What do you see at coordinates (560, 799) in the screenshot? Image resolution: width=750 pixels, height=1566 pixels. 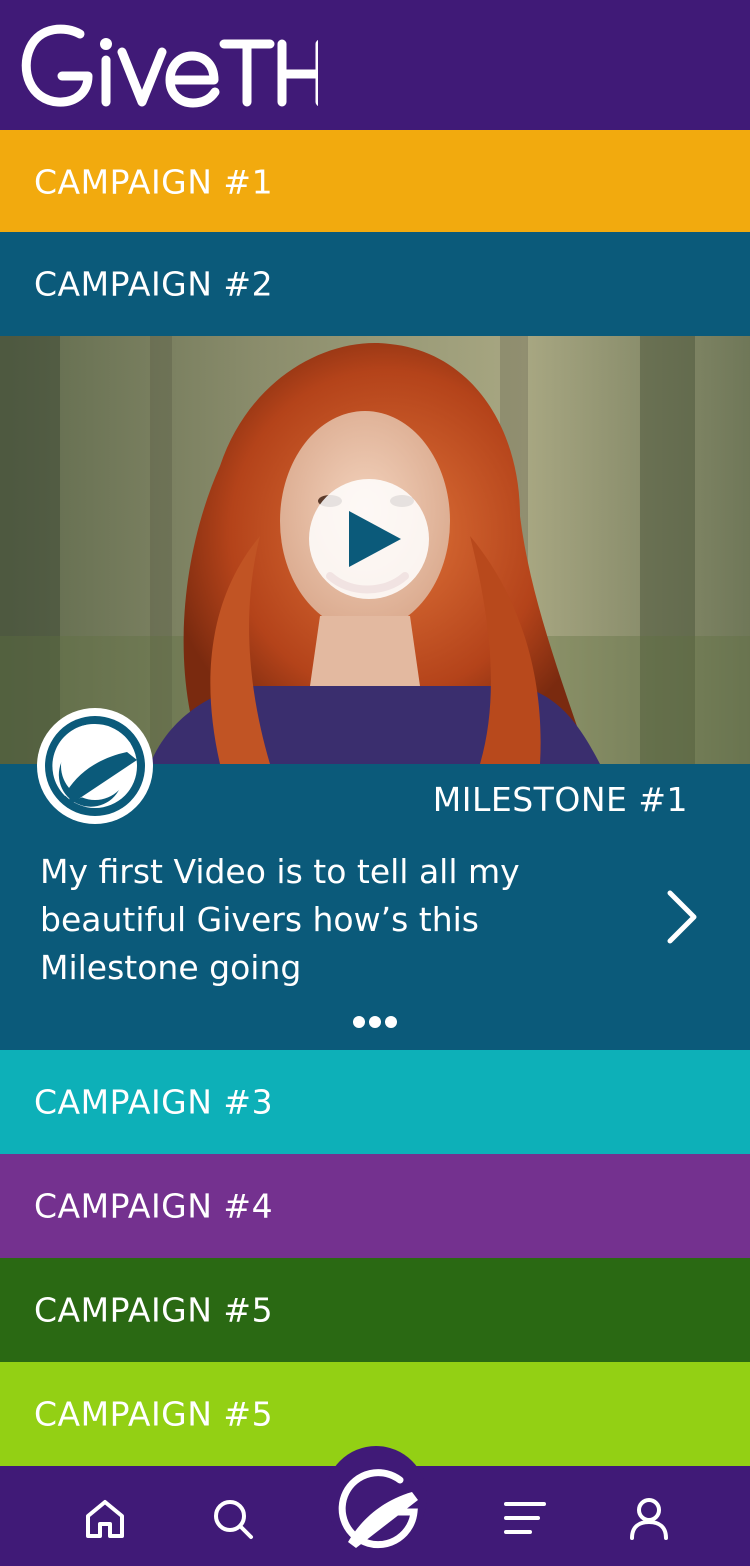 I see `milestone-title: MILESTONE #1` at bounding box center [560, 799].